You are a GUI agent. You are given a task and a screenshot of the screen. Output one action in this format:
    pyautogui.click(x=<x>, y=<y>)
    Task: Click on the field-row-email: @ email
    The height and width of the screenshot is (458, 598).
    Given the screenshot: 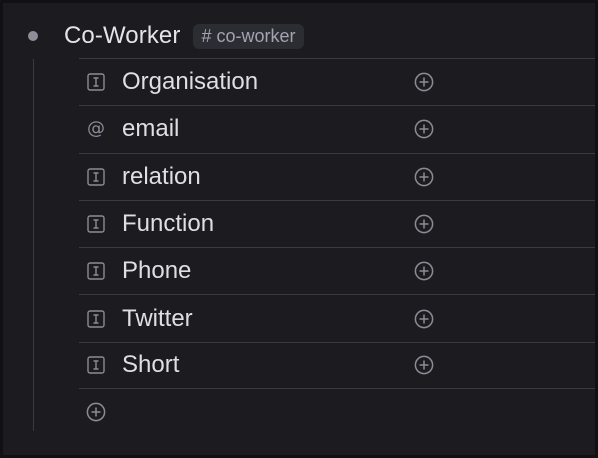 What is the action you would take?
    pyautogui.click(x=337, y=128)
    